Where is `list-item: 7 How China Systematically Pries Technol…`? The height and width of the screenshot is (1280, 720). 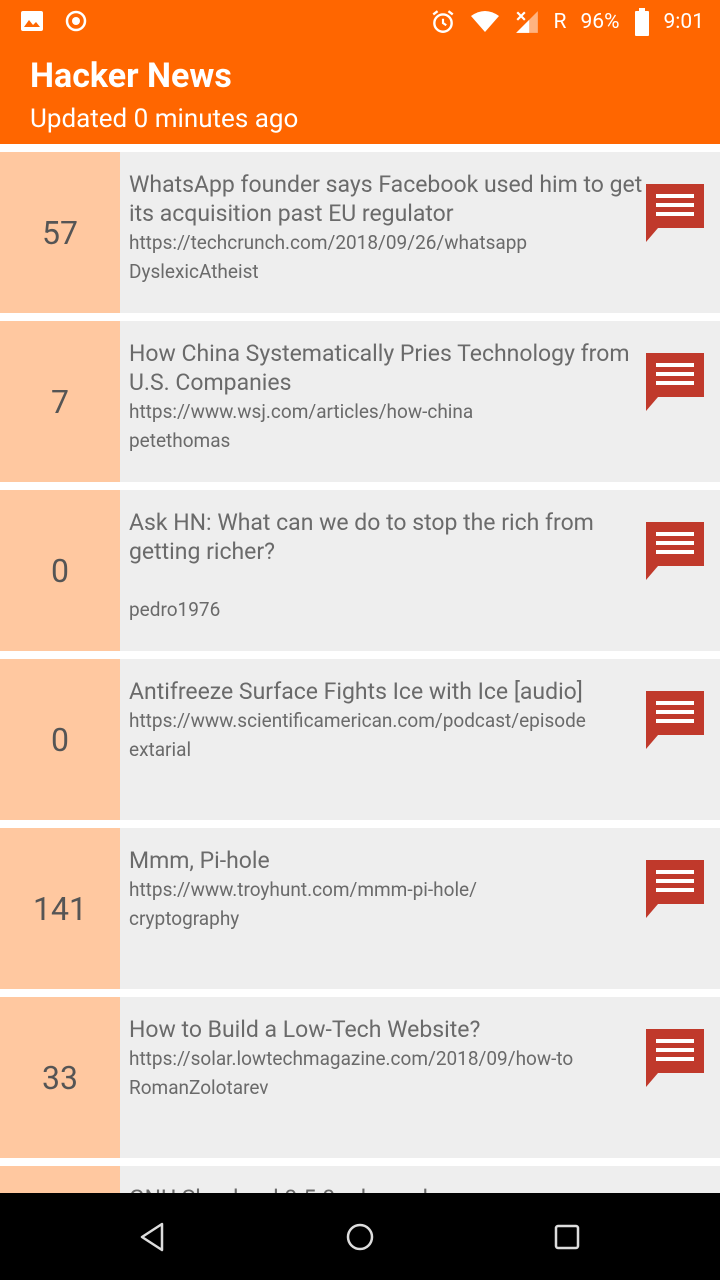 list-item: 7 How China Systematically Pries Technol… is located at coordinates (360, 401).